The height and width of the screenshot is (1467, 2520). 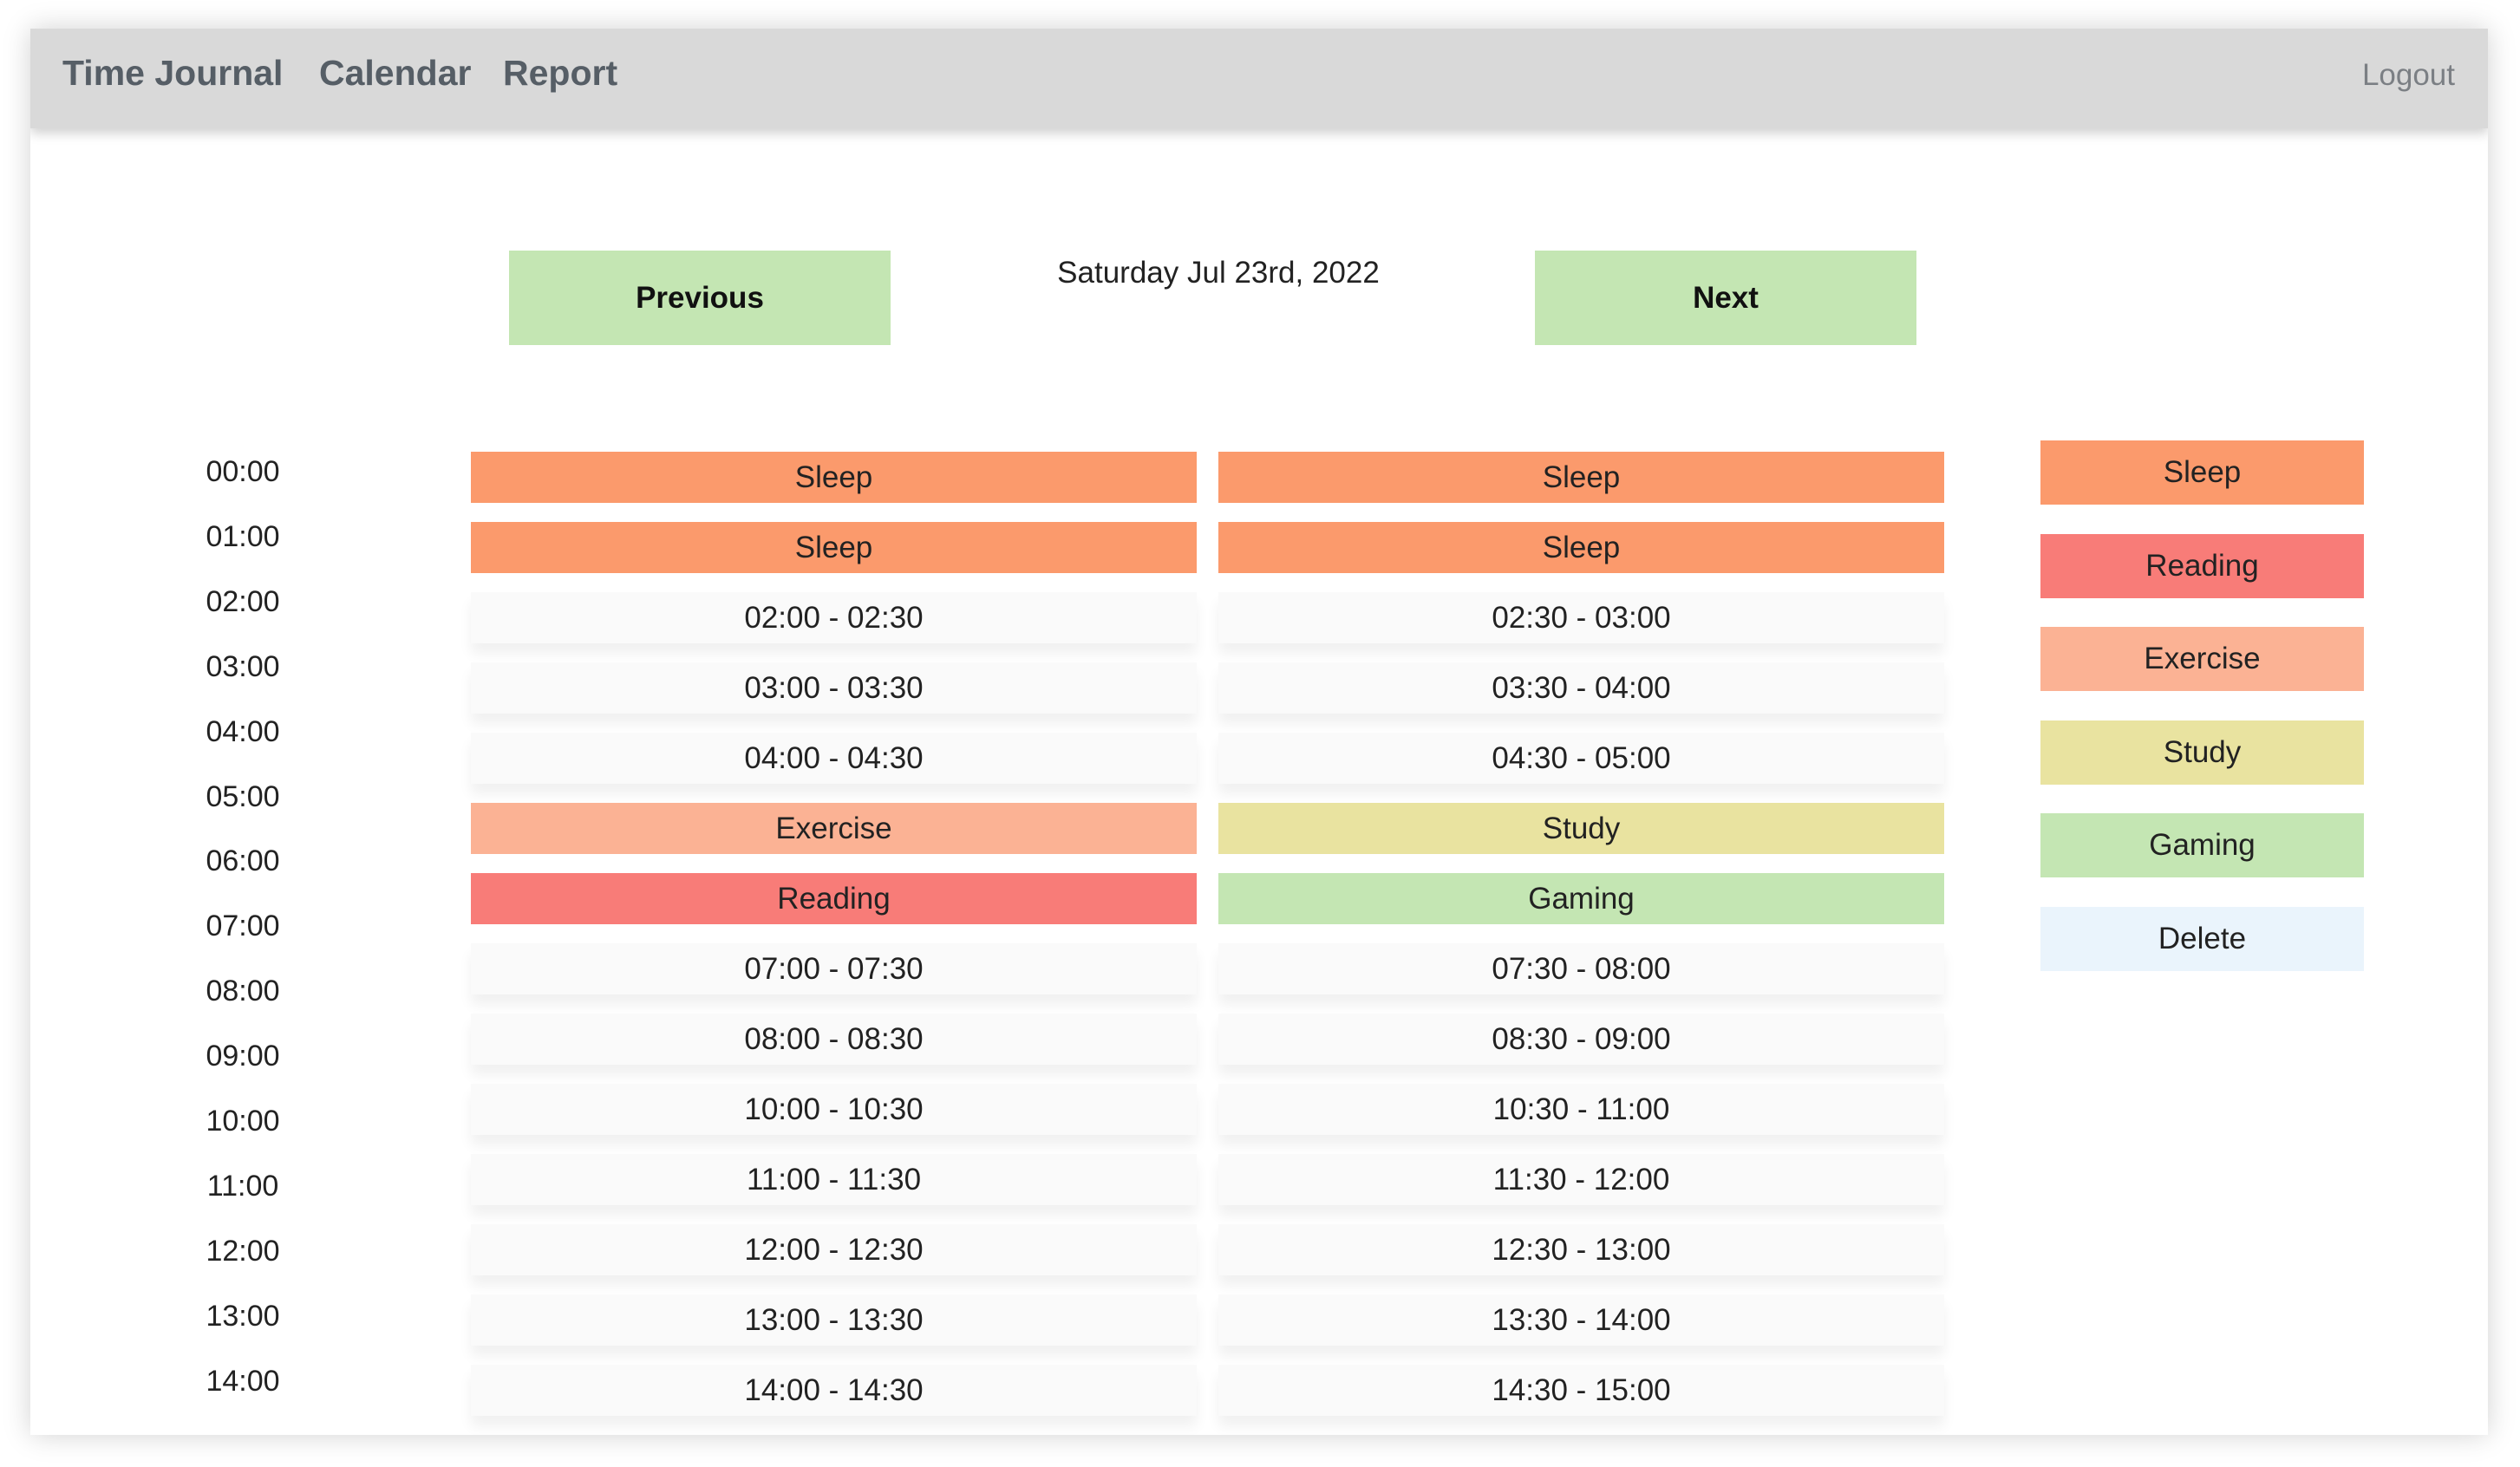 What do you see at coordinates (834, 1320) in the screenshot?
I see `empty-time-slot: 13:00 - 13:30` at bounding box center [834, 1320].